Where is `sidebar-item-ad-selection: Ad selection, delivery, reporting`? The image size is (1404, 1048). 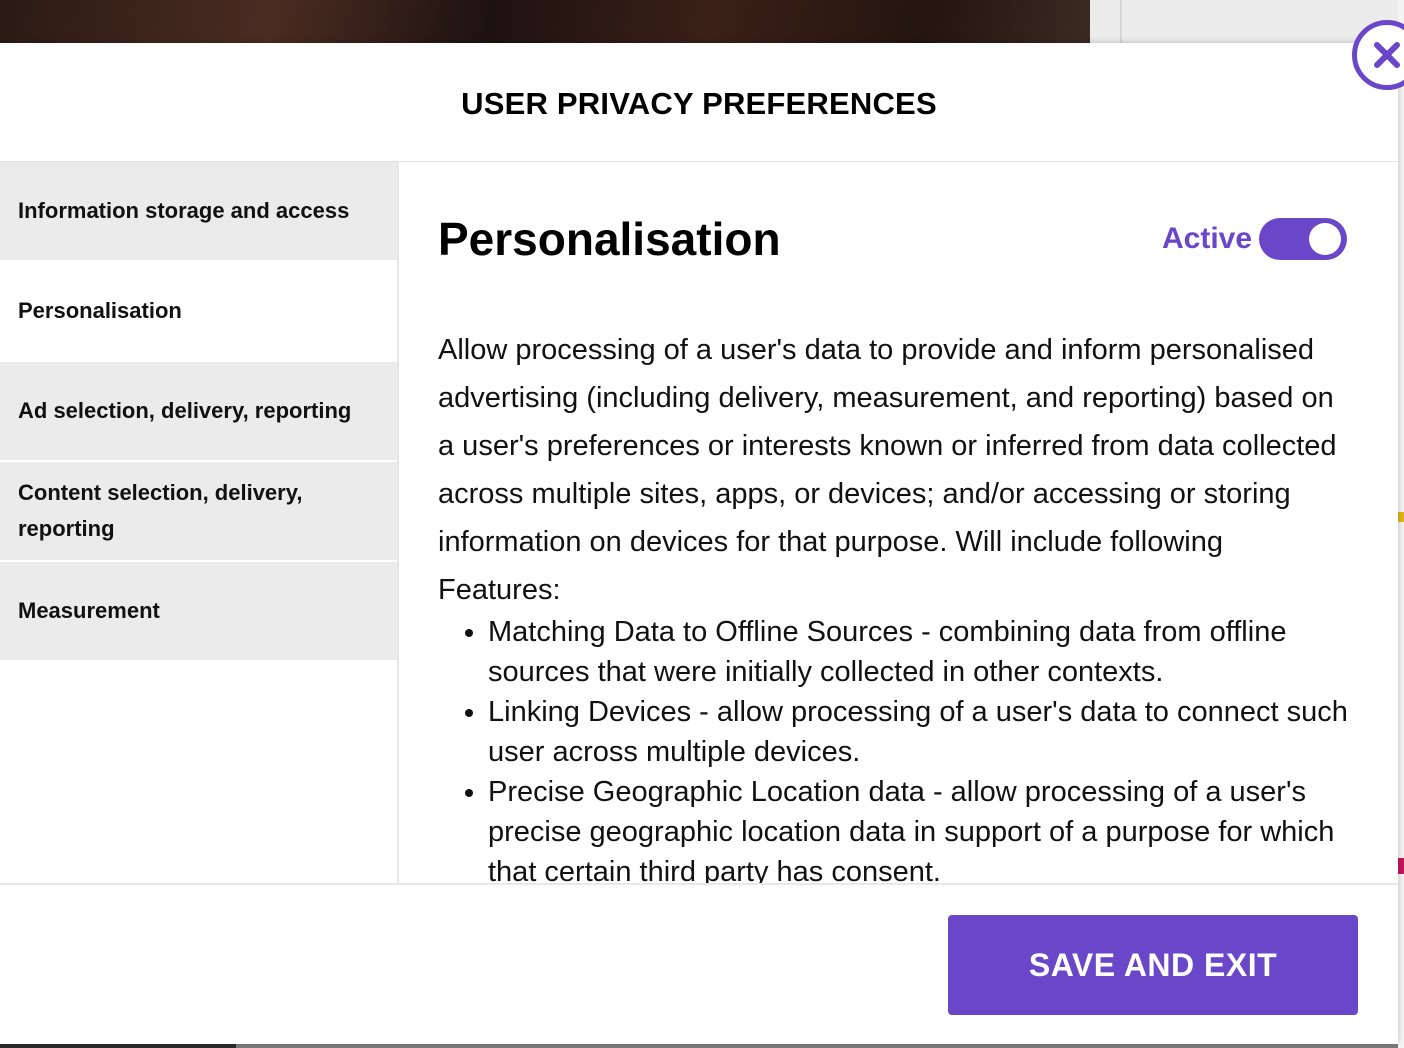
sidebar-item-ad-selection: Ad selection, delivery, reporting is located at coordinates (198, 412).